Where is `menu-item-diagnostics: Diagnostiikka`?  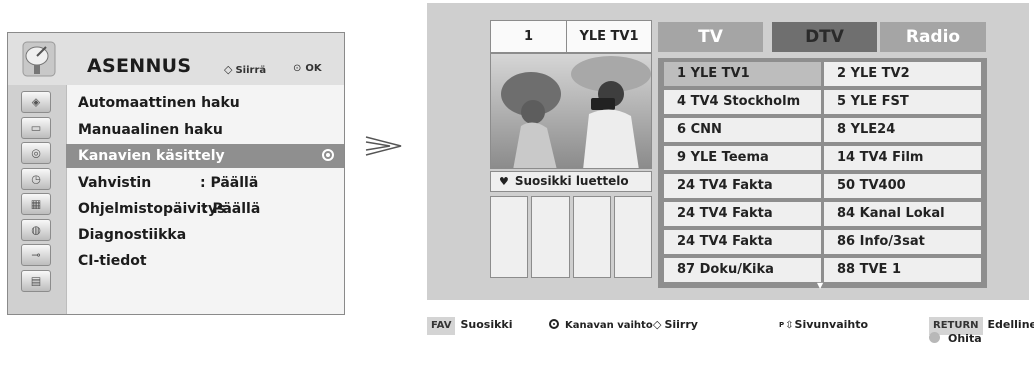
menu-item-diagnostics: Diagnostiikka is located at coordinates (205, 235).